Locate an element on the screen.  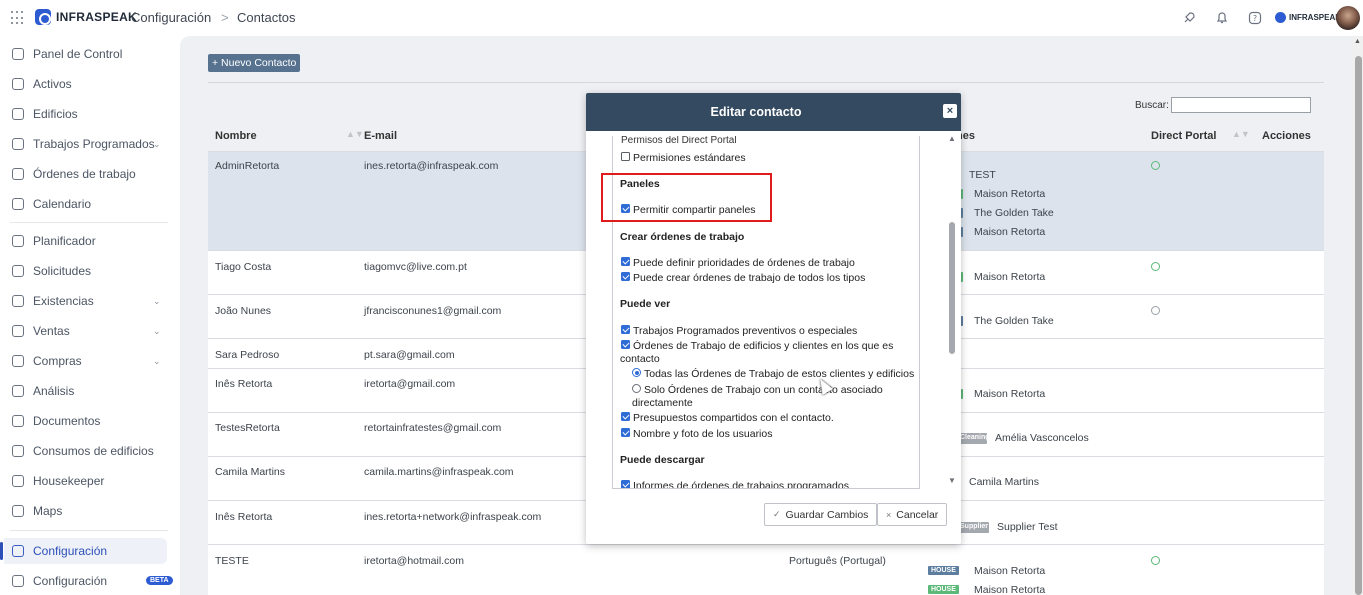
help-icon: ? is located at coordinates (1255, 18).